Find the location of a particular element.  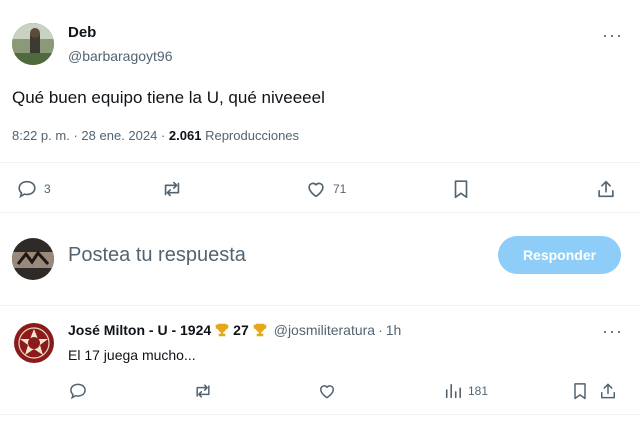

reply-count: 3 is located at coordinates (47, 189).